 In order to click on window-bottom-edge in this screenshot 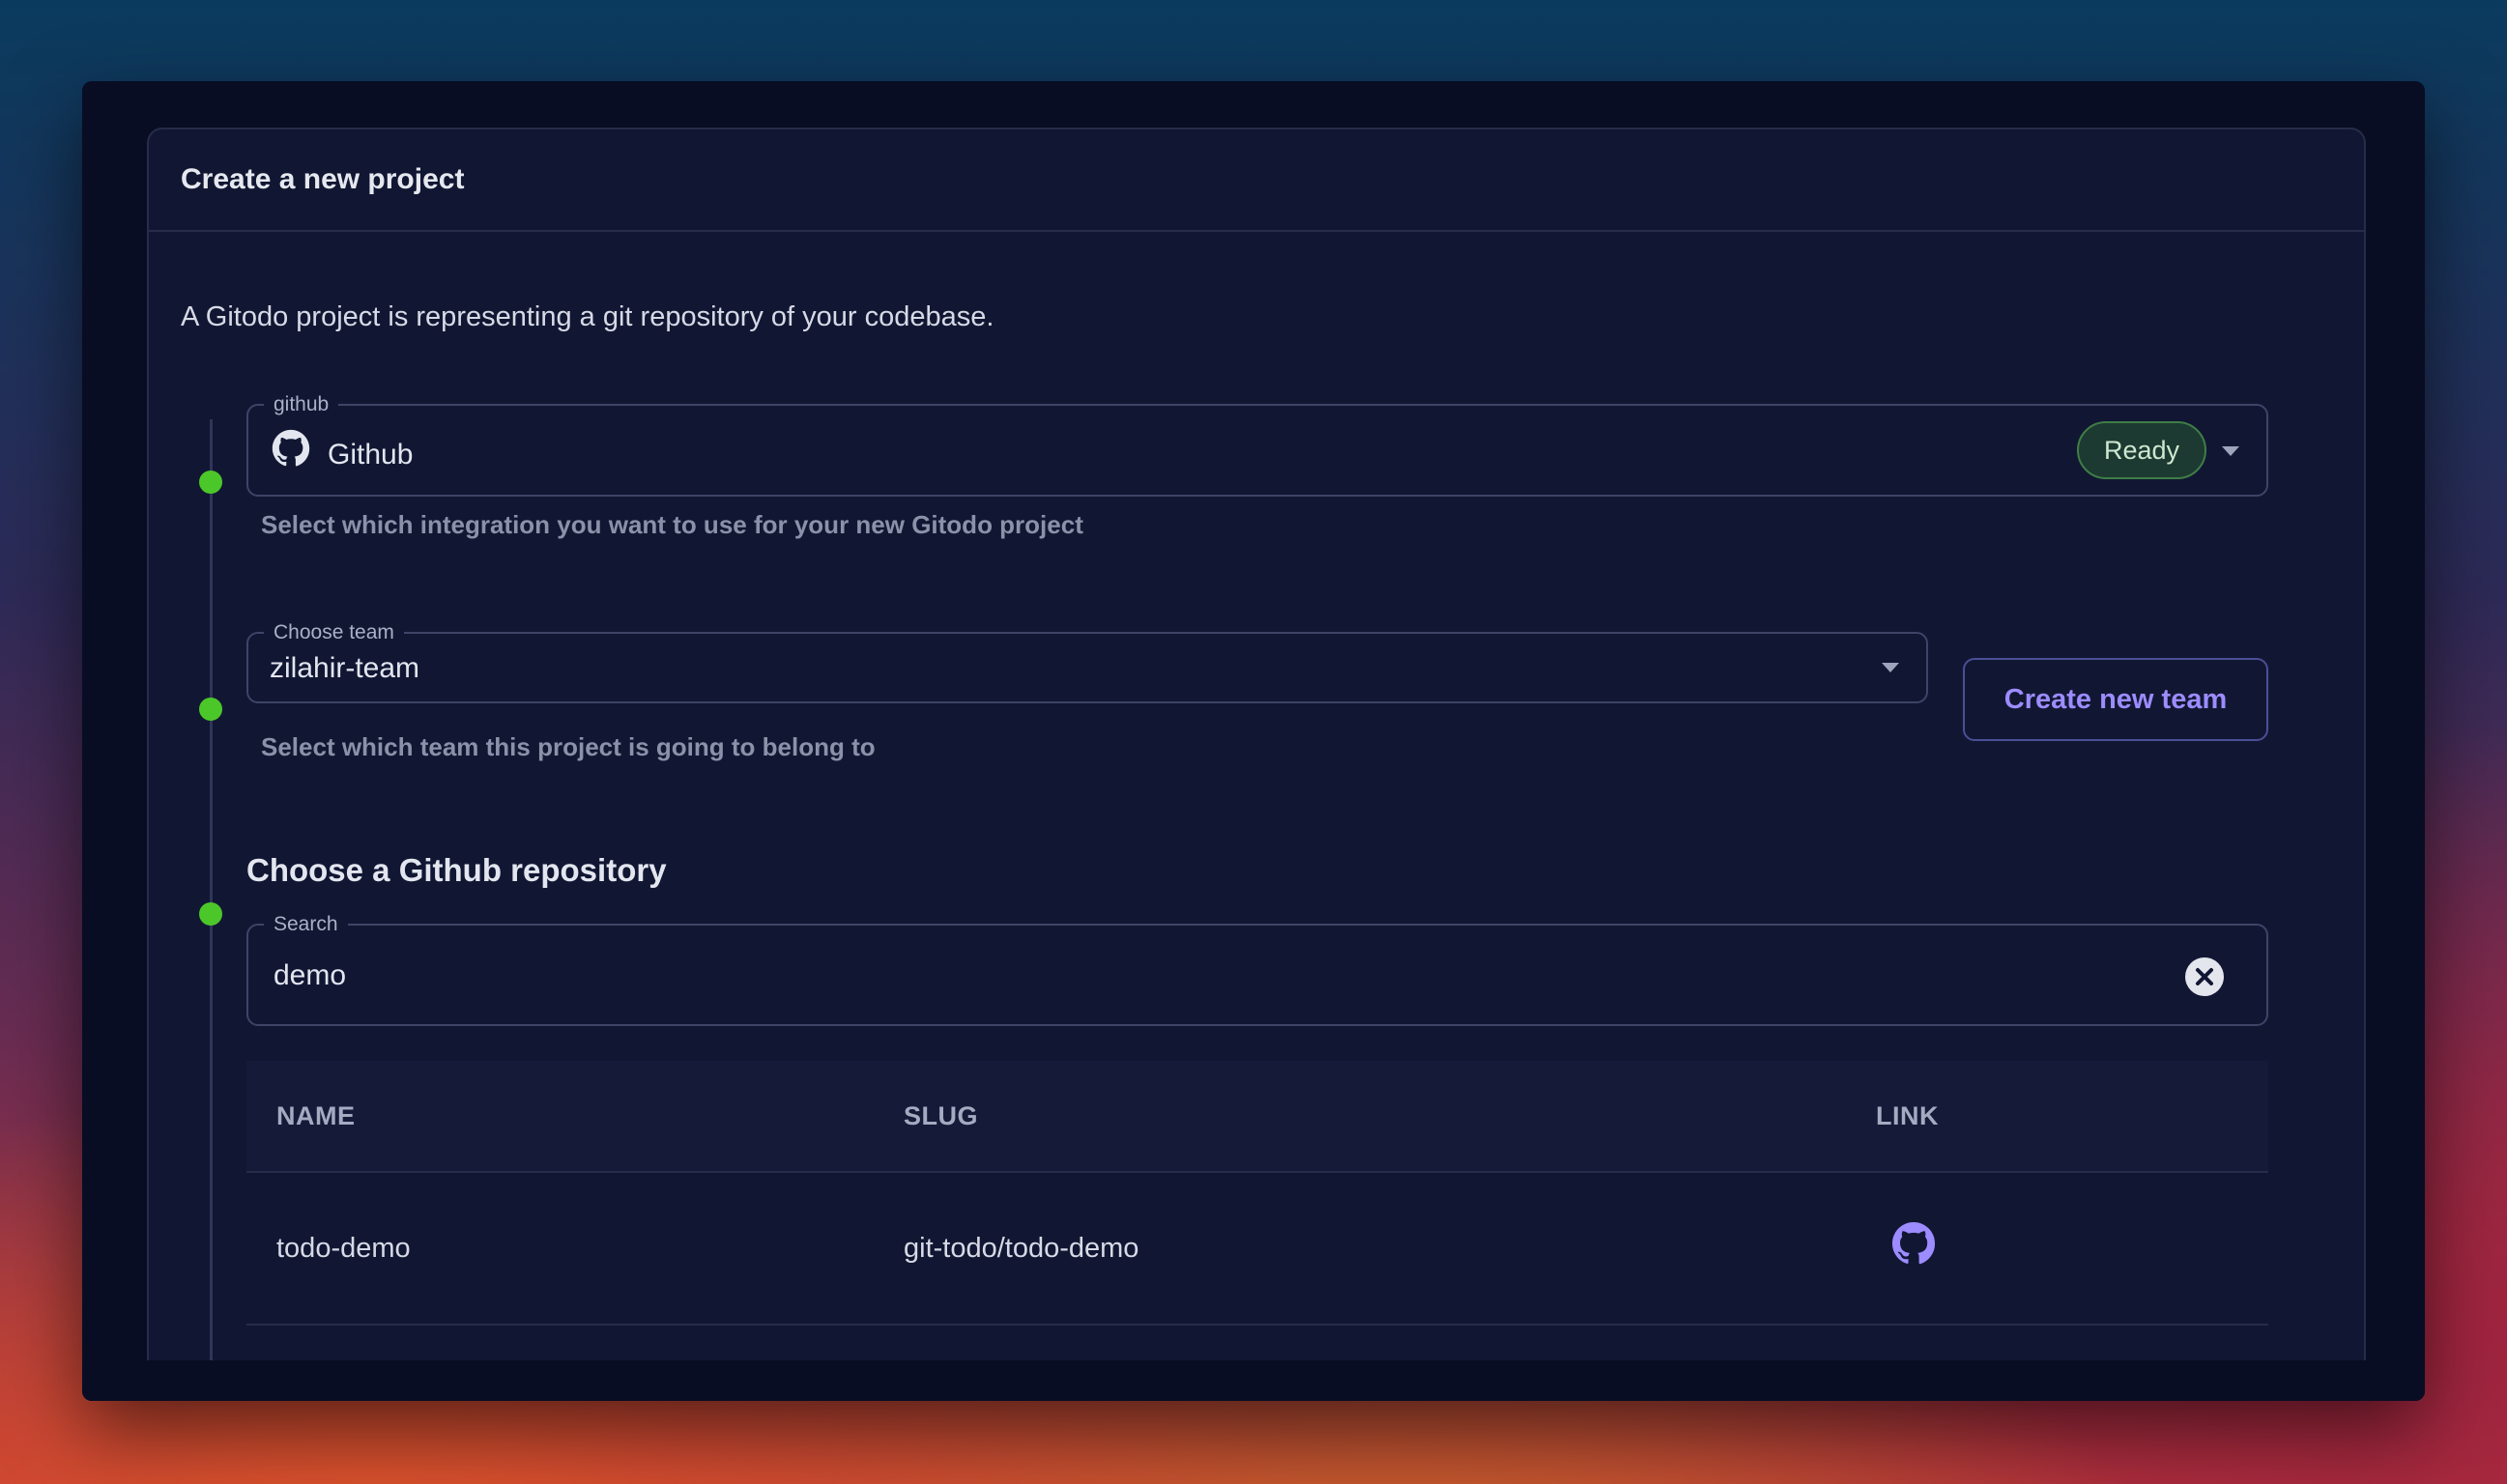, I will do `click(1253, 1380)`.